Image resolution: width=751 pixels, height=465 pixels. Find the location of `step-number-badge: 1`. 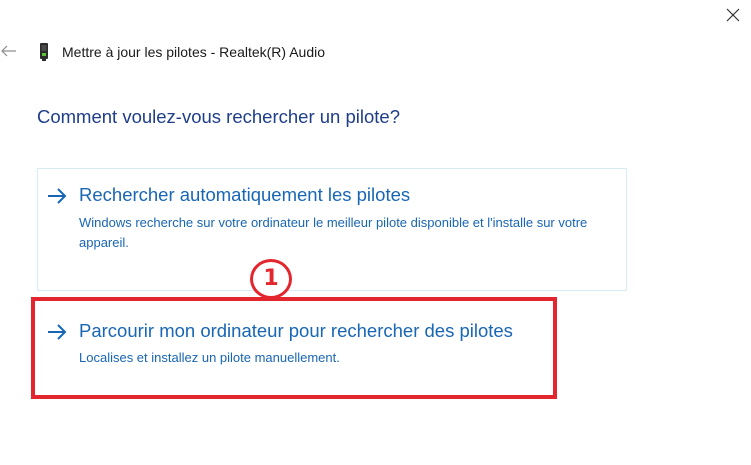

step-number-badge: 1 is located at coordinates (271, 279).